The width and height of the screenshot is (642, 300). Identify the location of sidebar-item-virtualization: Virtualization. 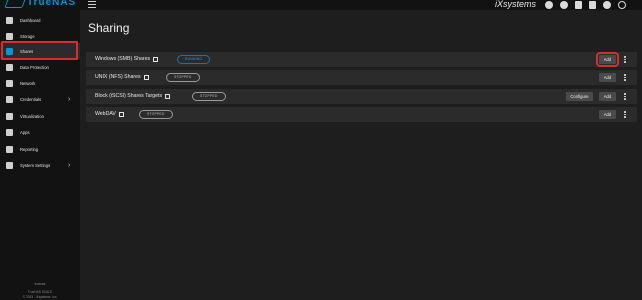
(40, 116).